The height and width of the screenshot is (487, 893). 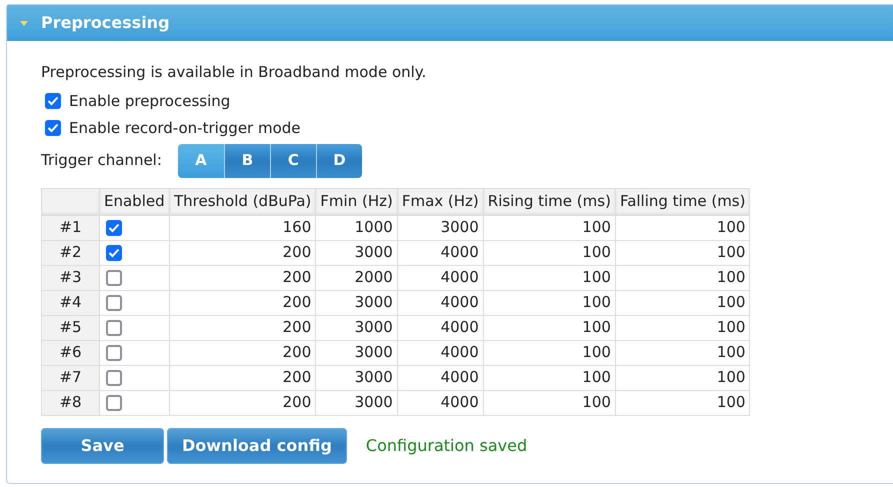 What do you see at coordinates (71, 327) in the screenshot?
I see `row-header: #5` at bounding box center [71, 327].